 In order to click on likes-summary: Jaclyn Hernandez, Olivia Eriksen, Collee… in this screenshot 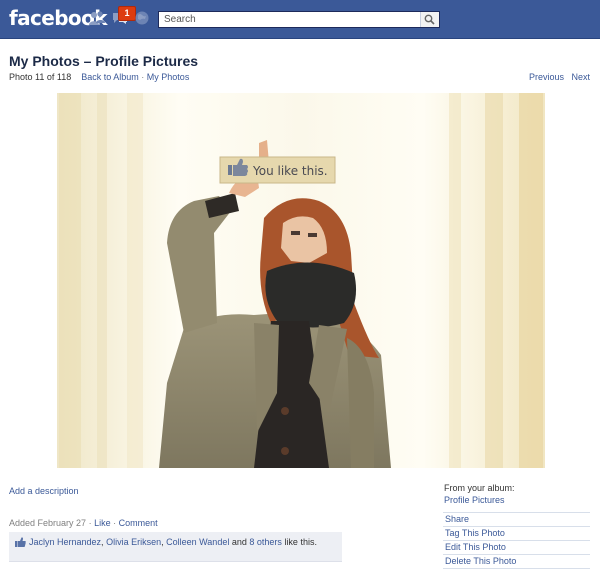, I will do `click(175, 547)`.